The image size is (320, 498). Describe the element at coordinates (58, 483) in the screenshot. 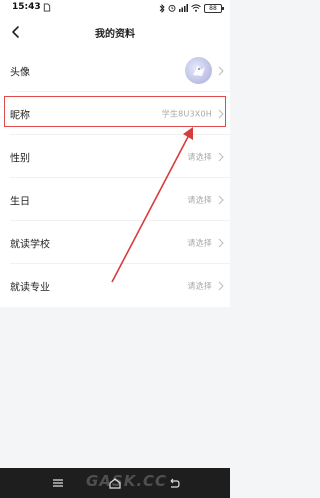

I see `menu-icon` at that location.